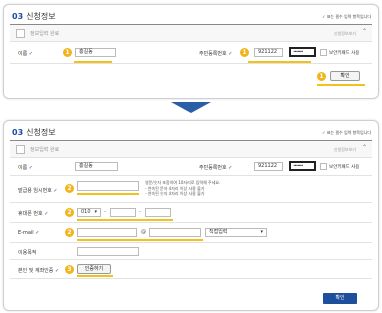  I want to click on email-row: E-mail ✓ 2 @ 직접입력 ▾, so click(191, 233).